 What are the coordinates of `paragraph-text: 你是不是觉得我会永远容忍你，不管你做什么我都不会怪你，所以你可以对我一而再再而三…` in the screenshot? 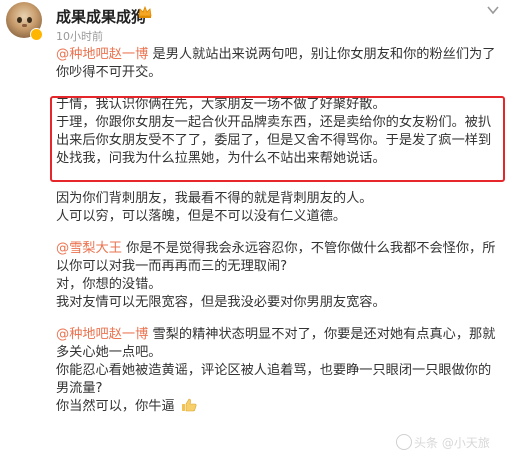 It's located at (276, 257).